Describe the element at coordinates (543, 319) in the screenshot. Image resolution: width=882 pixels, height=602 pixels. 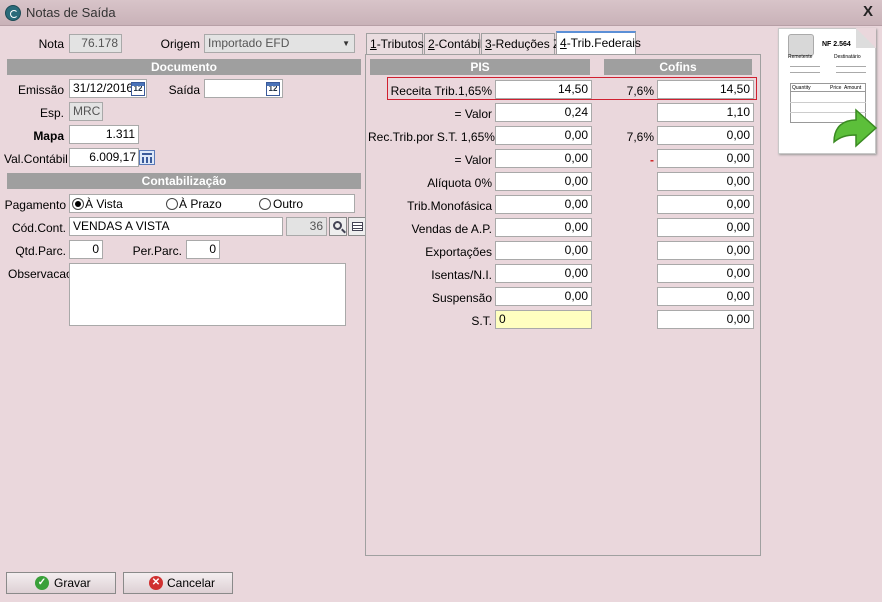
I see `pis-value-field: 0` at that location.